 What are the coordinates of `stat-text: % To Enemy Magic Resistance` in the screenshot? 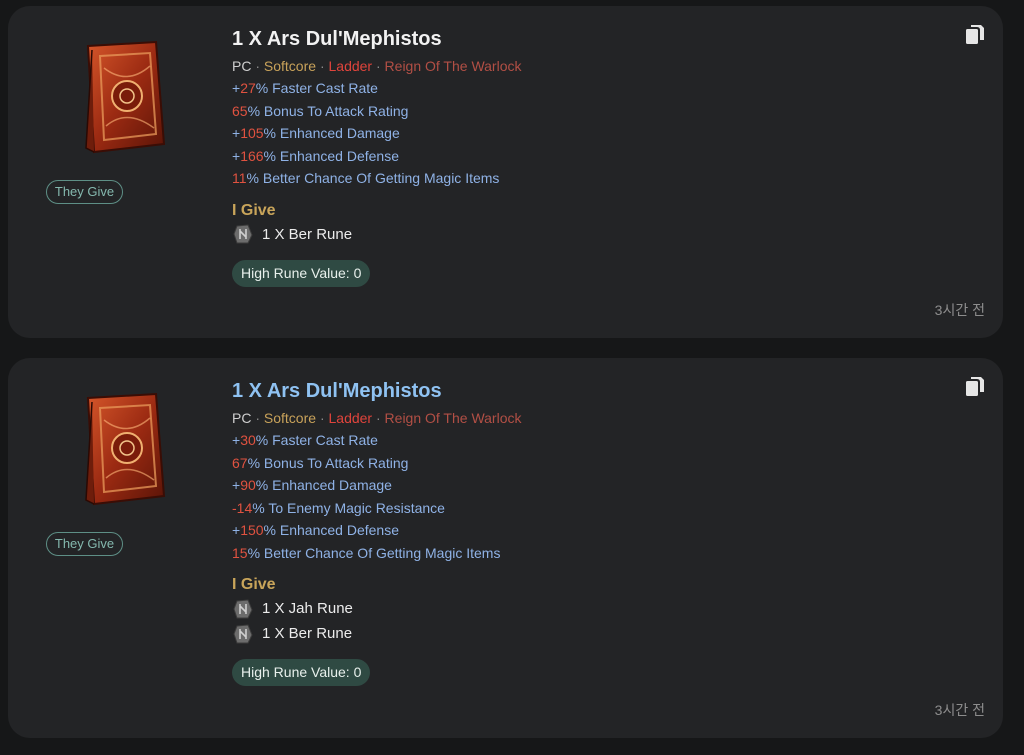 It's located at (348, 507).